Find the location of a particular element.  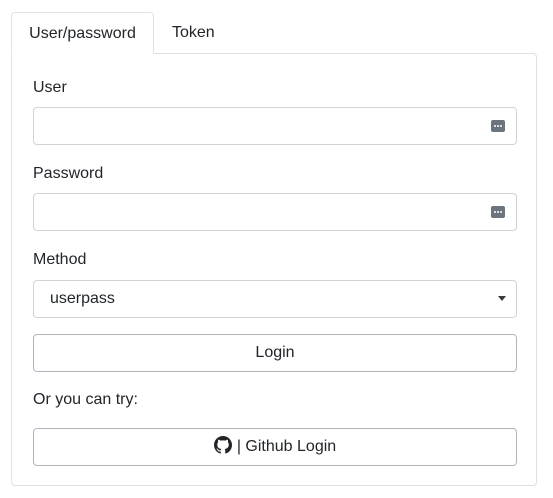

tab-user-password: User/password is located at coordinates (82, 33).